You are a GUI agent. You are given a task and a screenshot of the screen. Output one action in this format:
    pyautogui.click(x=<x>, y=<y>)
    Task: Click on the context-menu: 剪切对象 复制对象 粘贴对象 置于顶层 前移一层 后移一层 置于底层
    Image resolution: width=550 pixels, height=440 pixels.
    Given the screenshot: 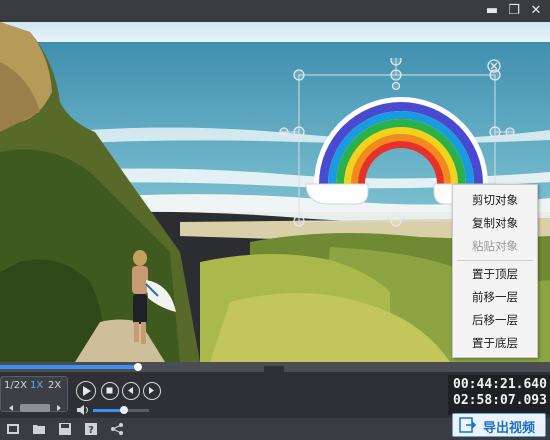 What is the action you would take?
    pyautogui.click(x=495, y=271)
    